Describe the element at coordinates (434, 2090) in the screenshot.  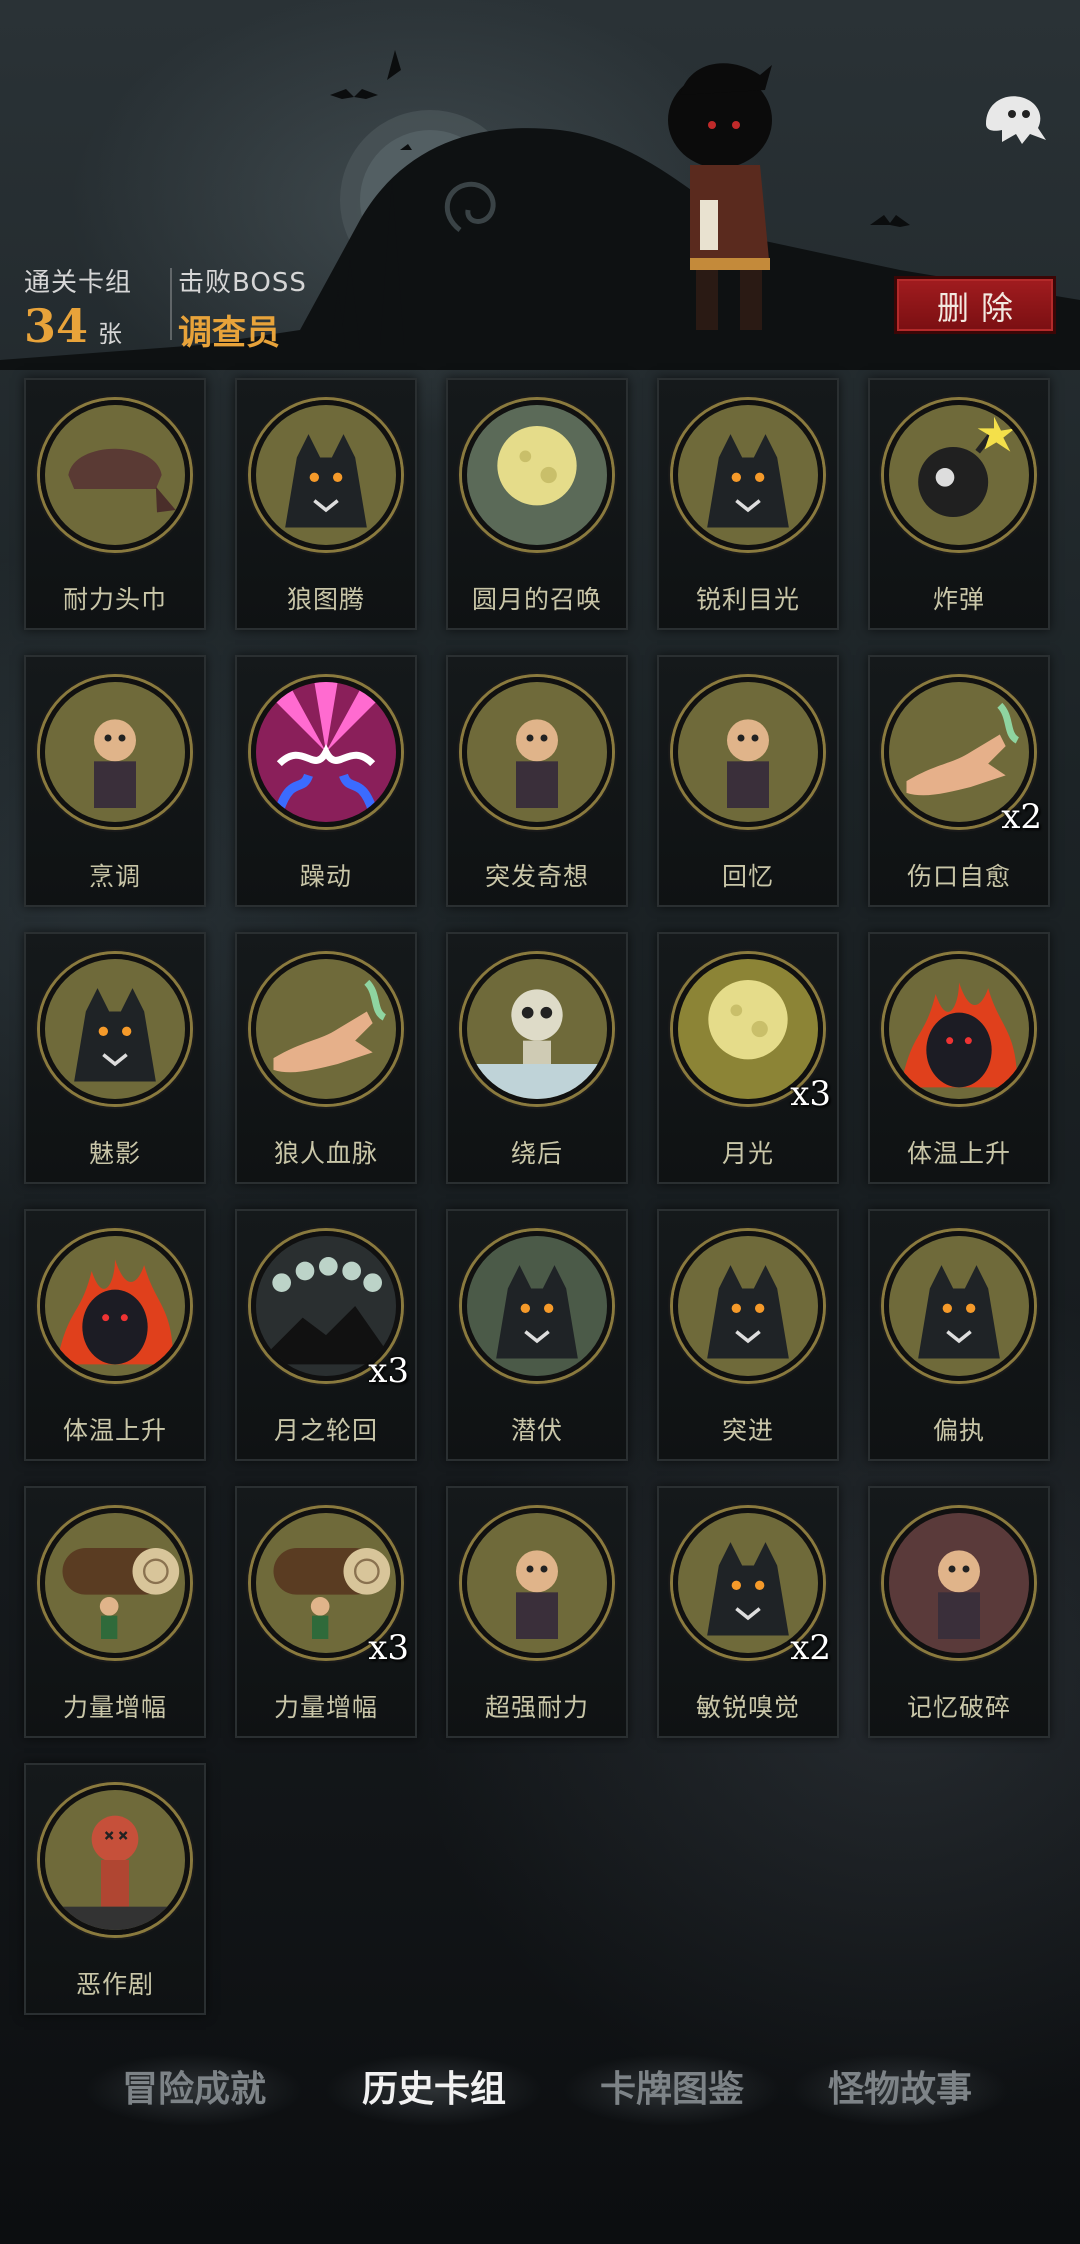
I see `tab-history-decks: 历史卡组` at that location.